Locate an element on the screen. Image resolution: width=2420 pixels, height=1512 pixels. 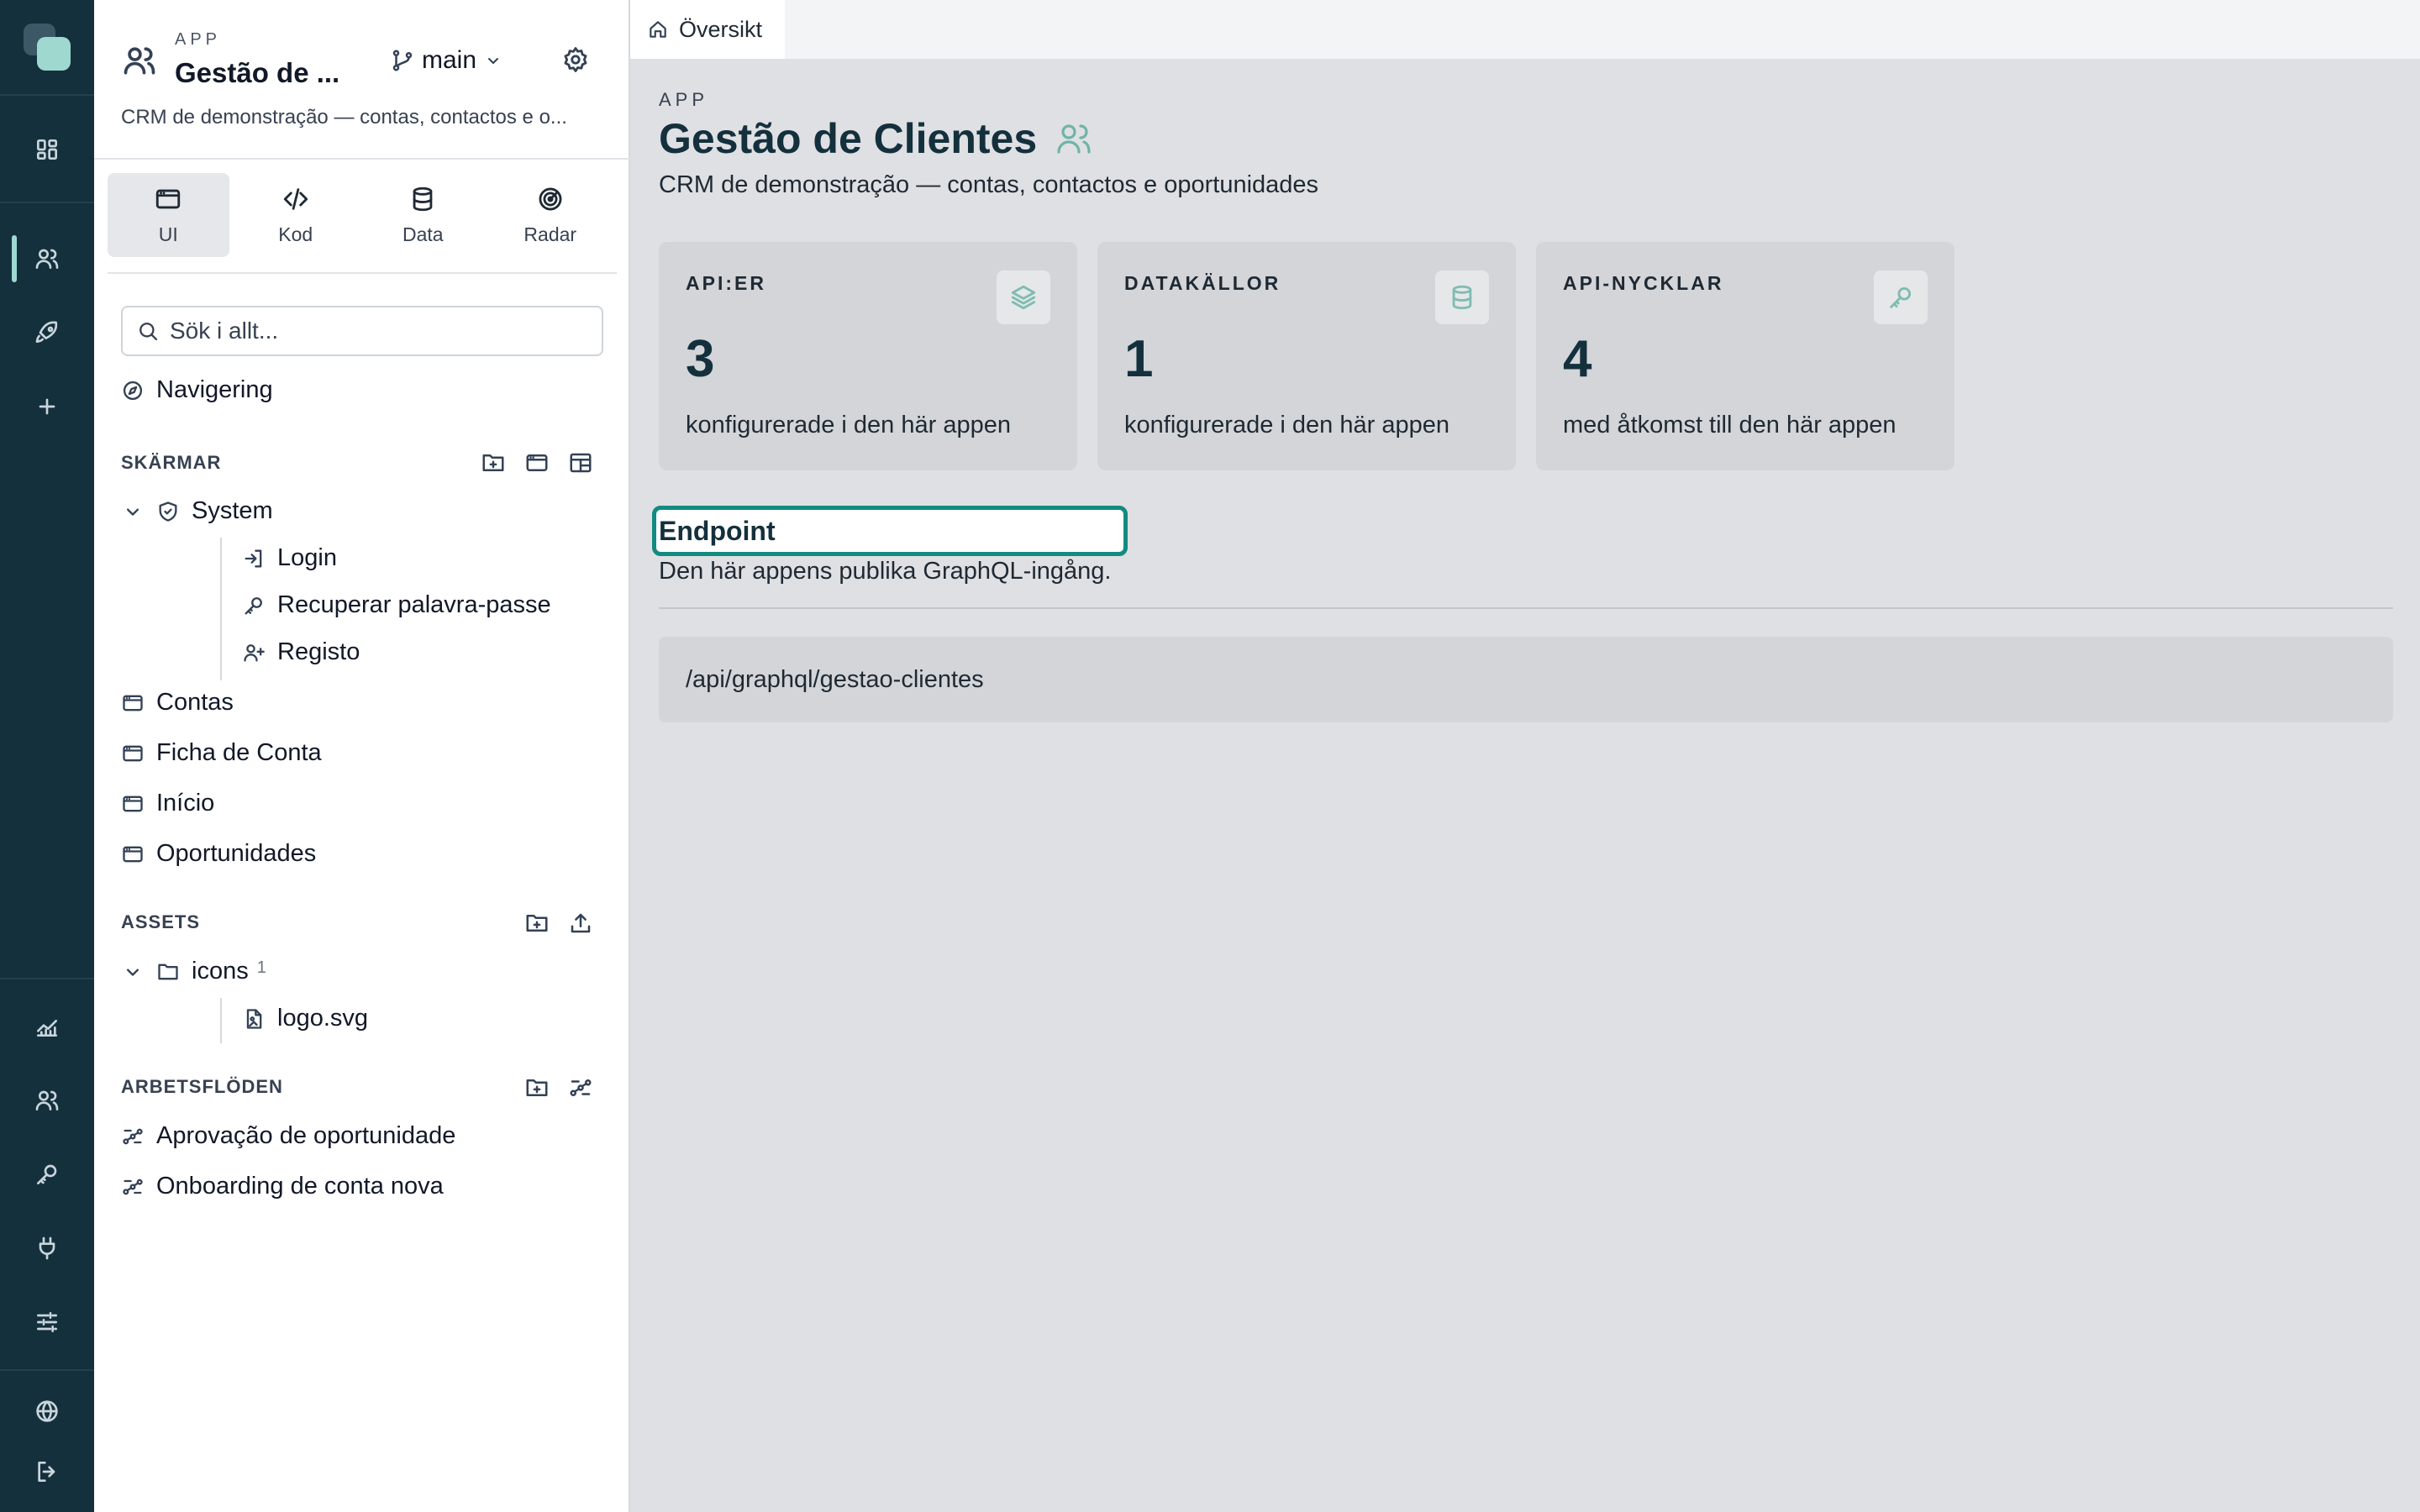
tree-guide is located at coordinates (221, 609).